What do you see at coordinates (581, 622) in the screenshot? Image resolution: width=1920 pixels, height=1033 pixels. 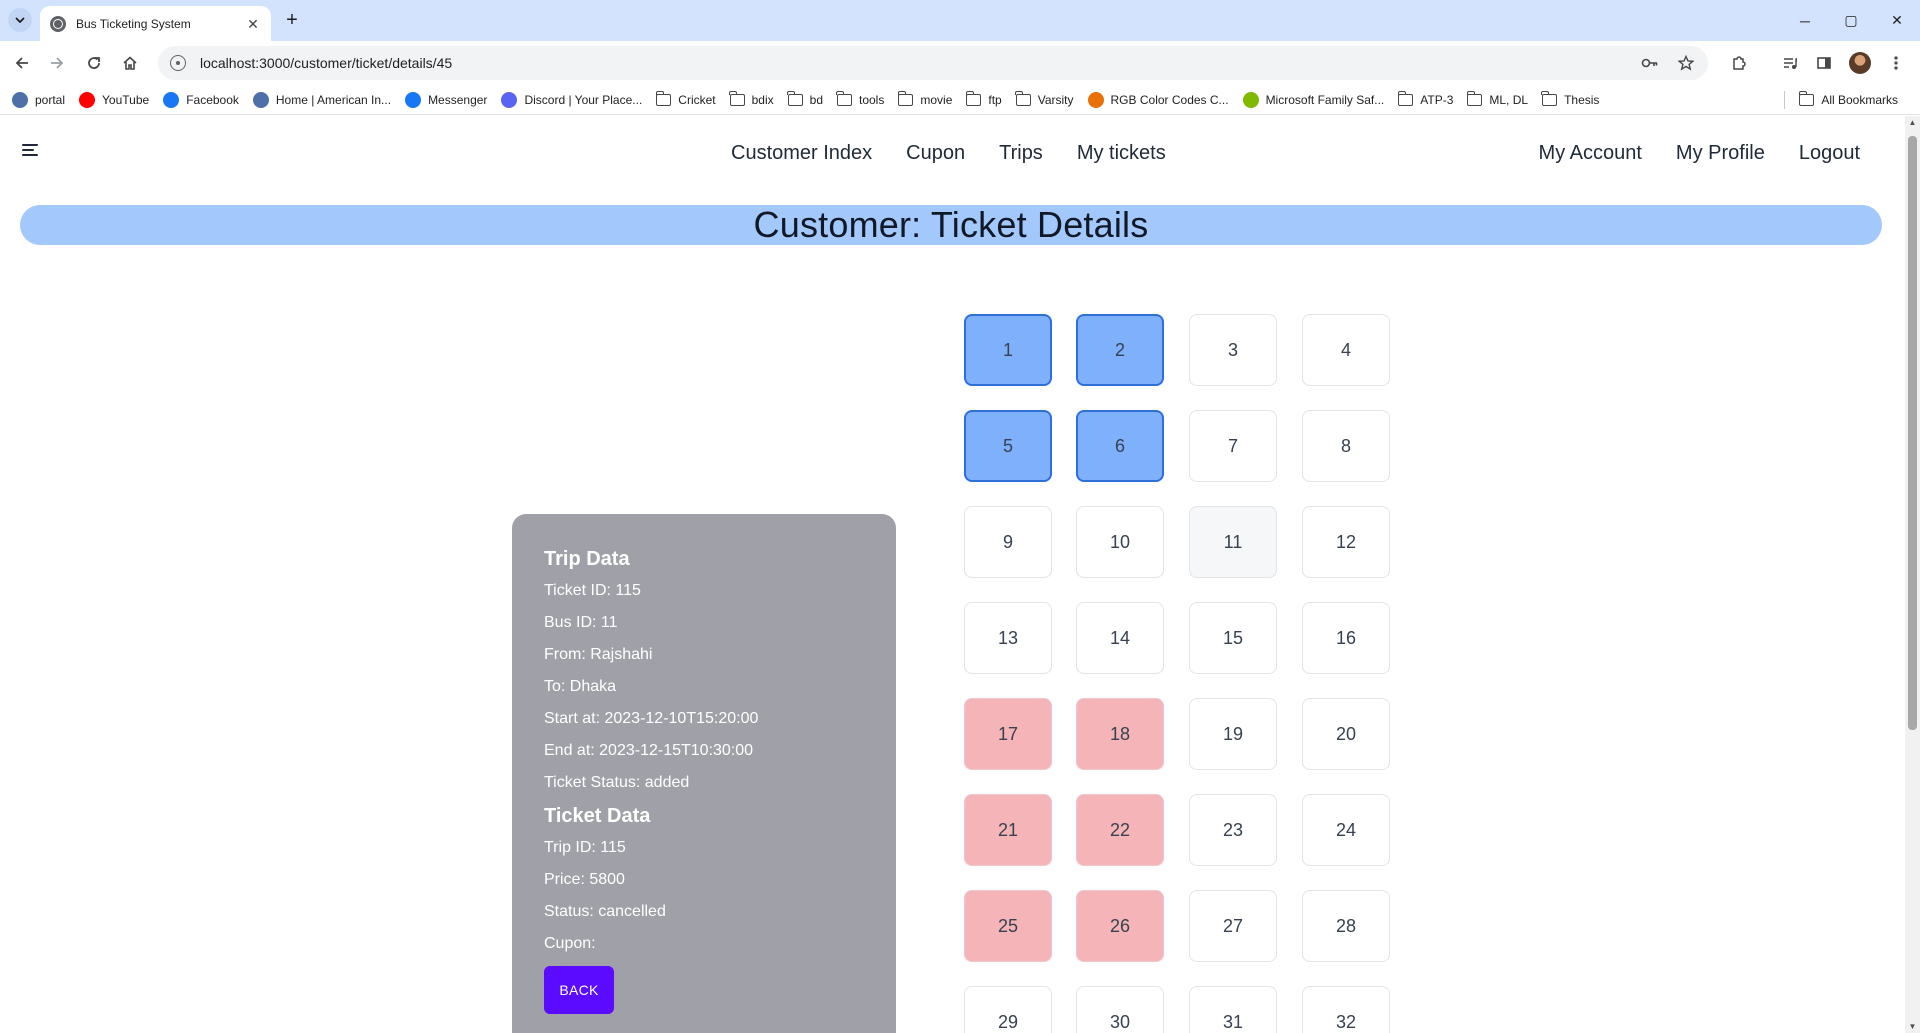 I see `trip-bus-id: Bus ID: 11` at bounding box center [581, 622].